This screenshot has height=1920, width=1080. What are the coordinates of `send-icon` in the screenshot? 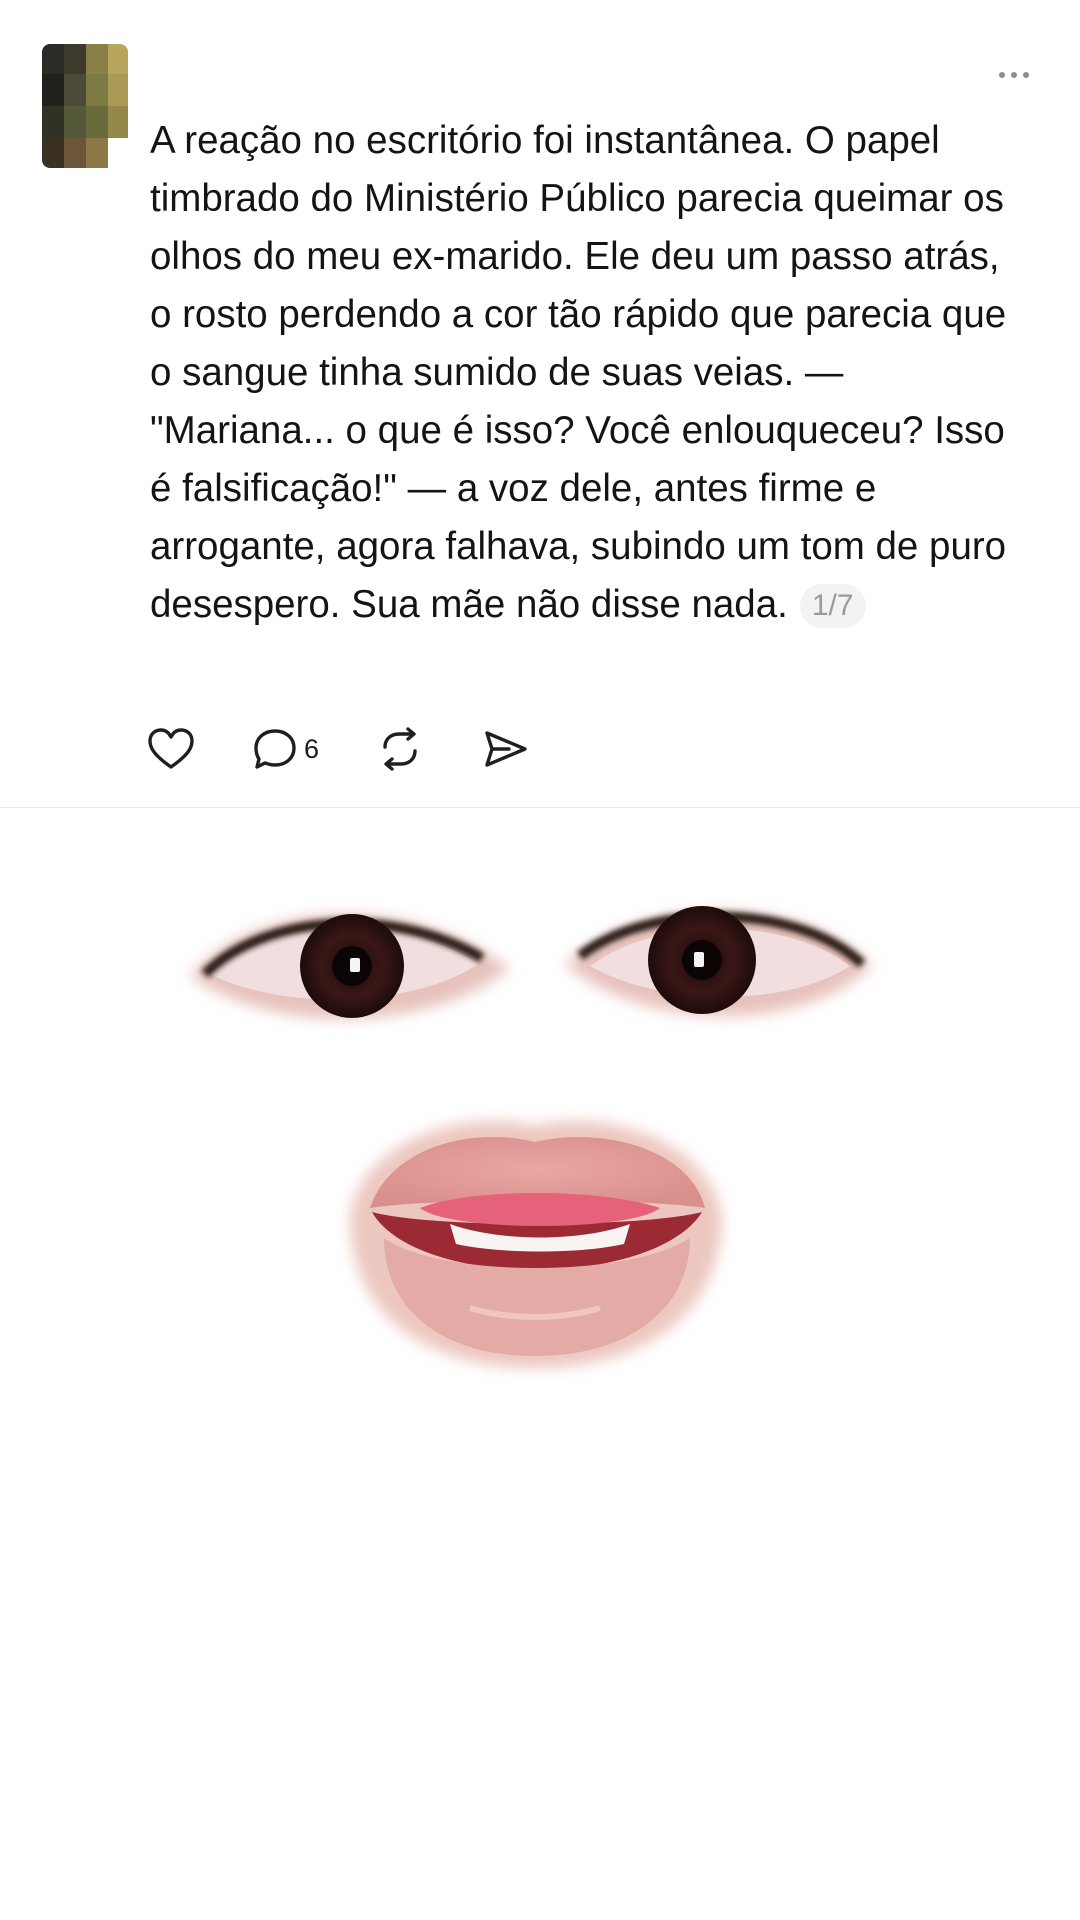 It's located at (506, 749).